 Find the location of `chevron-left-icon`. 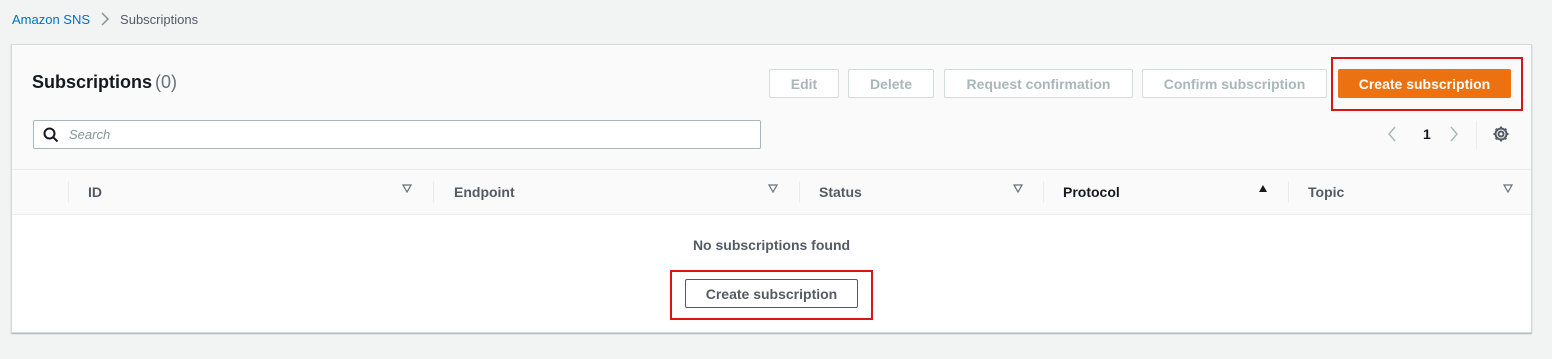

chevron-left-icon is located at coordinates (1392, 134).